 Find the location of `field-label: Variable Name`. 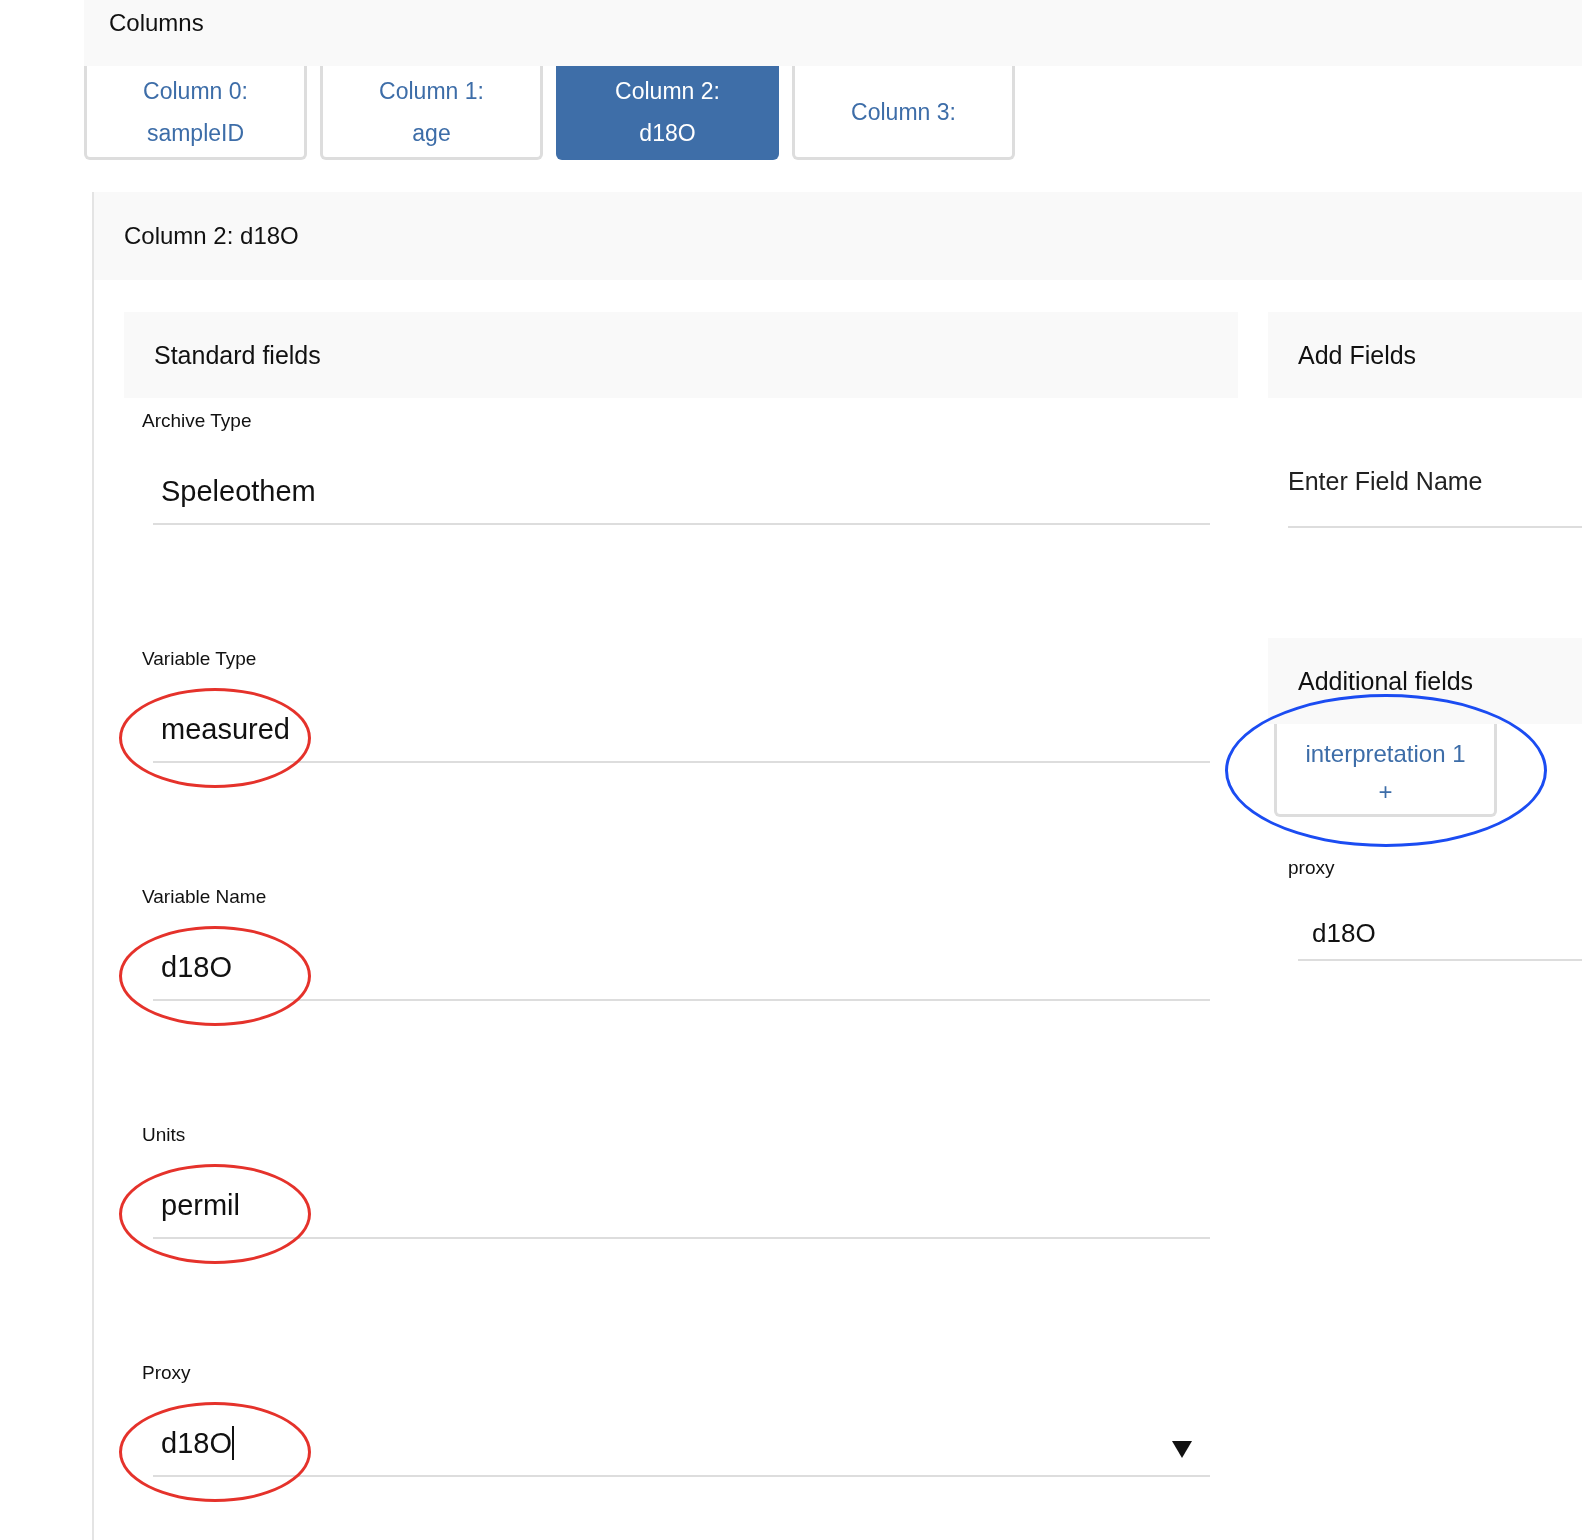

field-label: Variable Name is located at coordinates (204, 897).